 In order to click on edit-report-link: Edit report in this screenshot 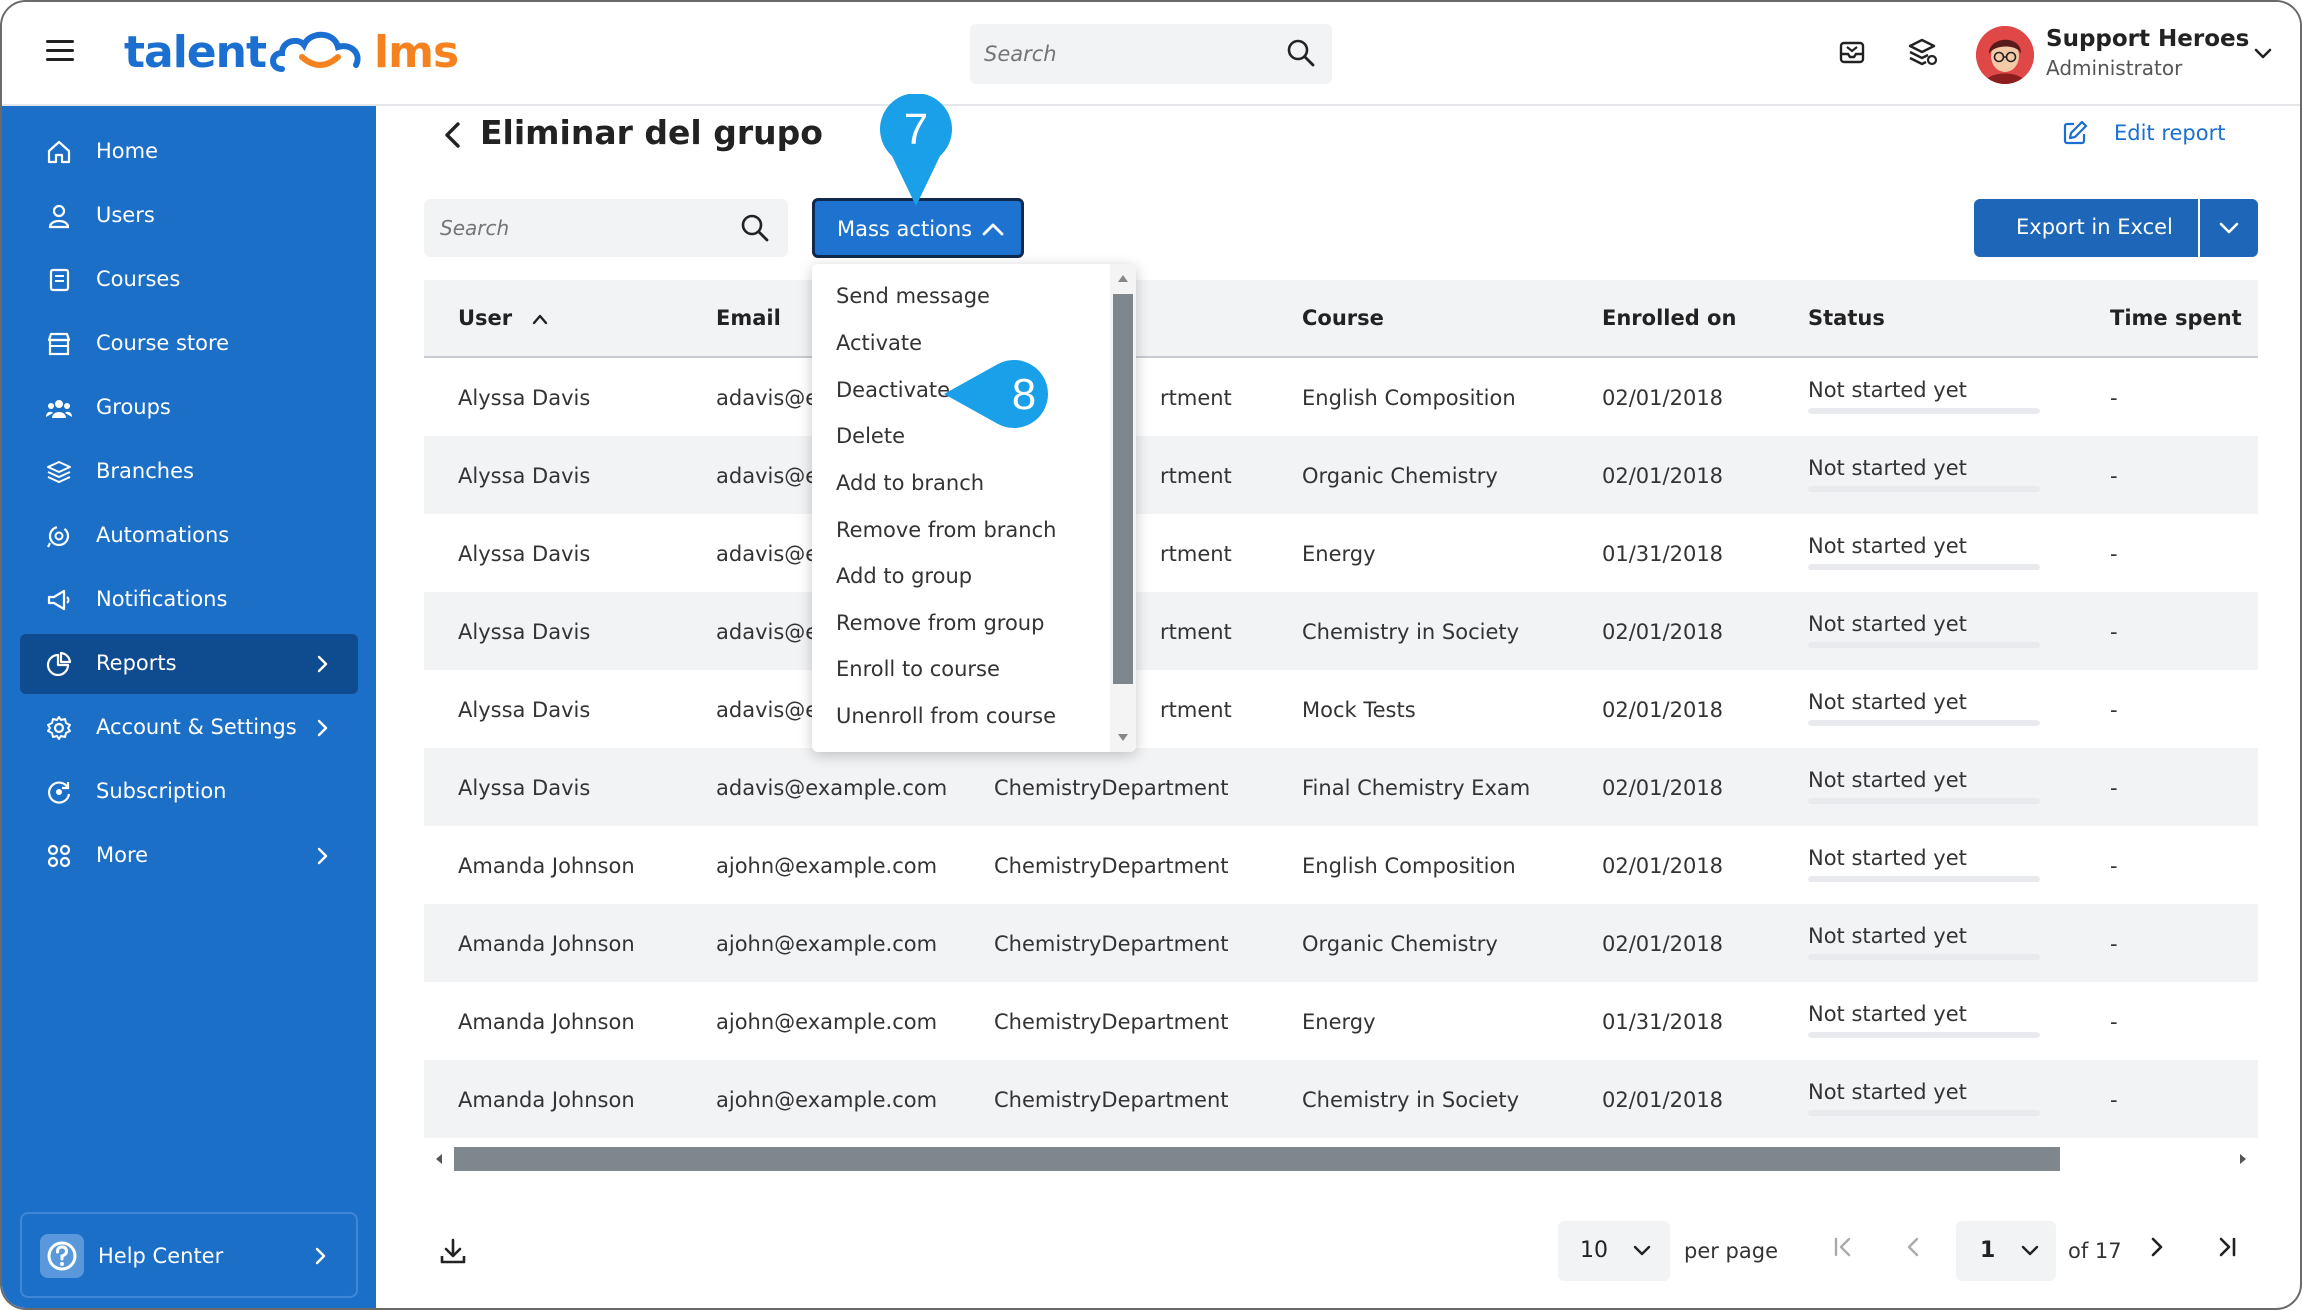, I will do `click(2143, 133)`.